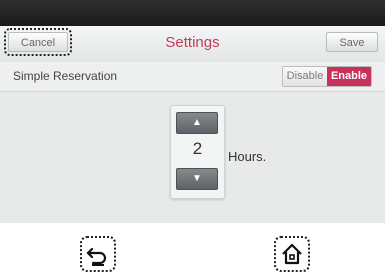  What do you see at coordinates (98, 254) in the screenshot?
I see `back-arrow-icon` at bounding box center [98, 254].